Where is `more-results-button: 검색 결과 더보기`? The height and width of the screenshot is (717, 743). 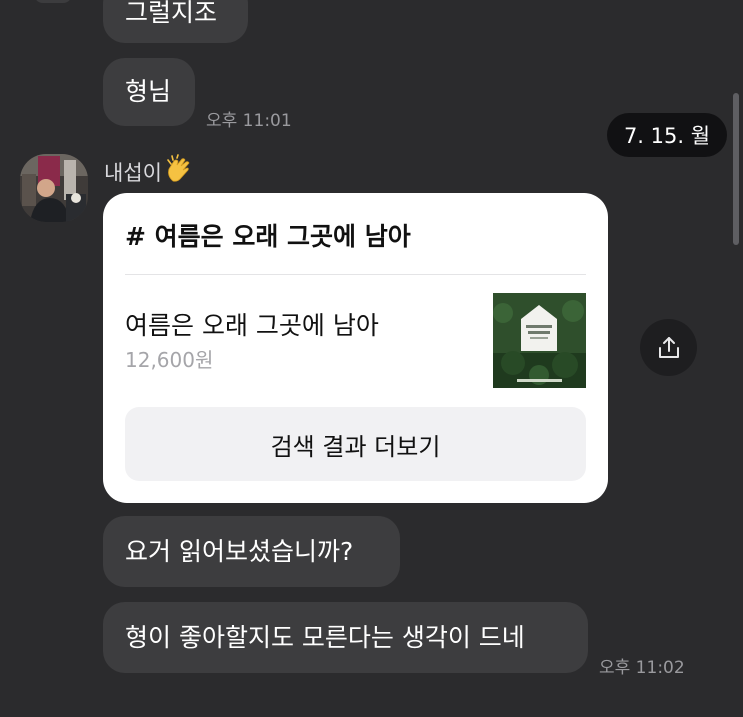 more-results-button: 검색 결과 더보기 is located at coordinates (355, 444).